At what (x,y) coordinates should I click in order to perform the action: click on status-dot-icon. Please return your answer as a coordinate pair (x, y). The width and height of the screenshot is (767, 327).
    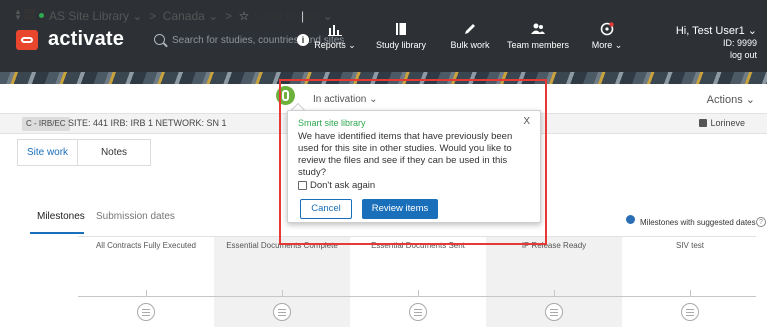
    Looking at the image, I should click on (41, 15).